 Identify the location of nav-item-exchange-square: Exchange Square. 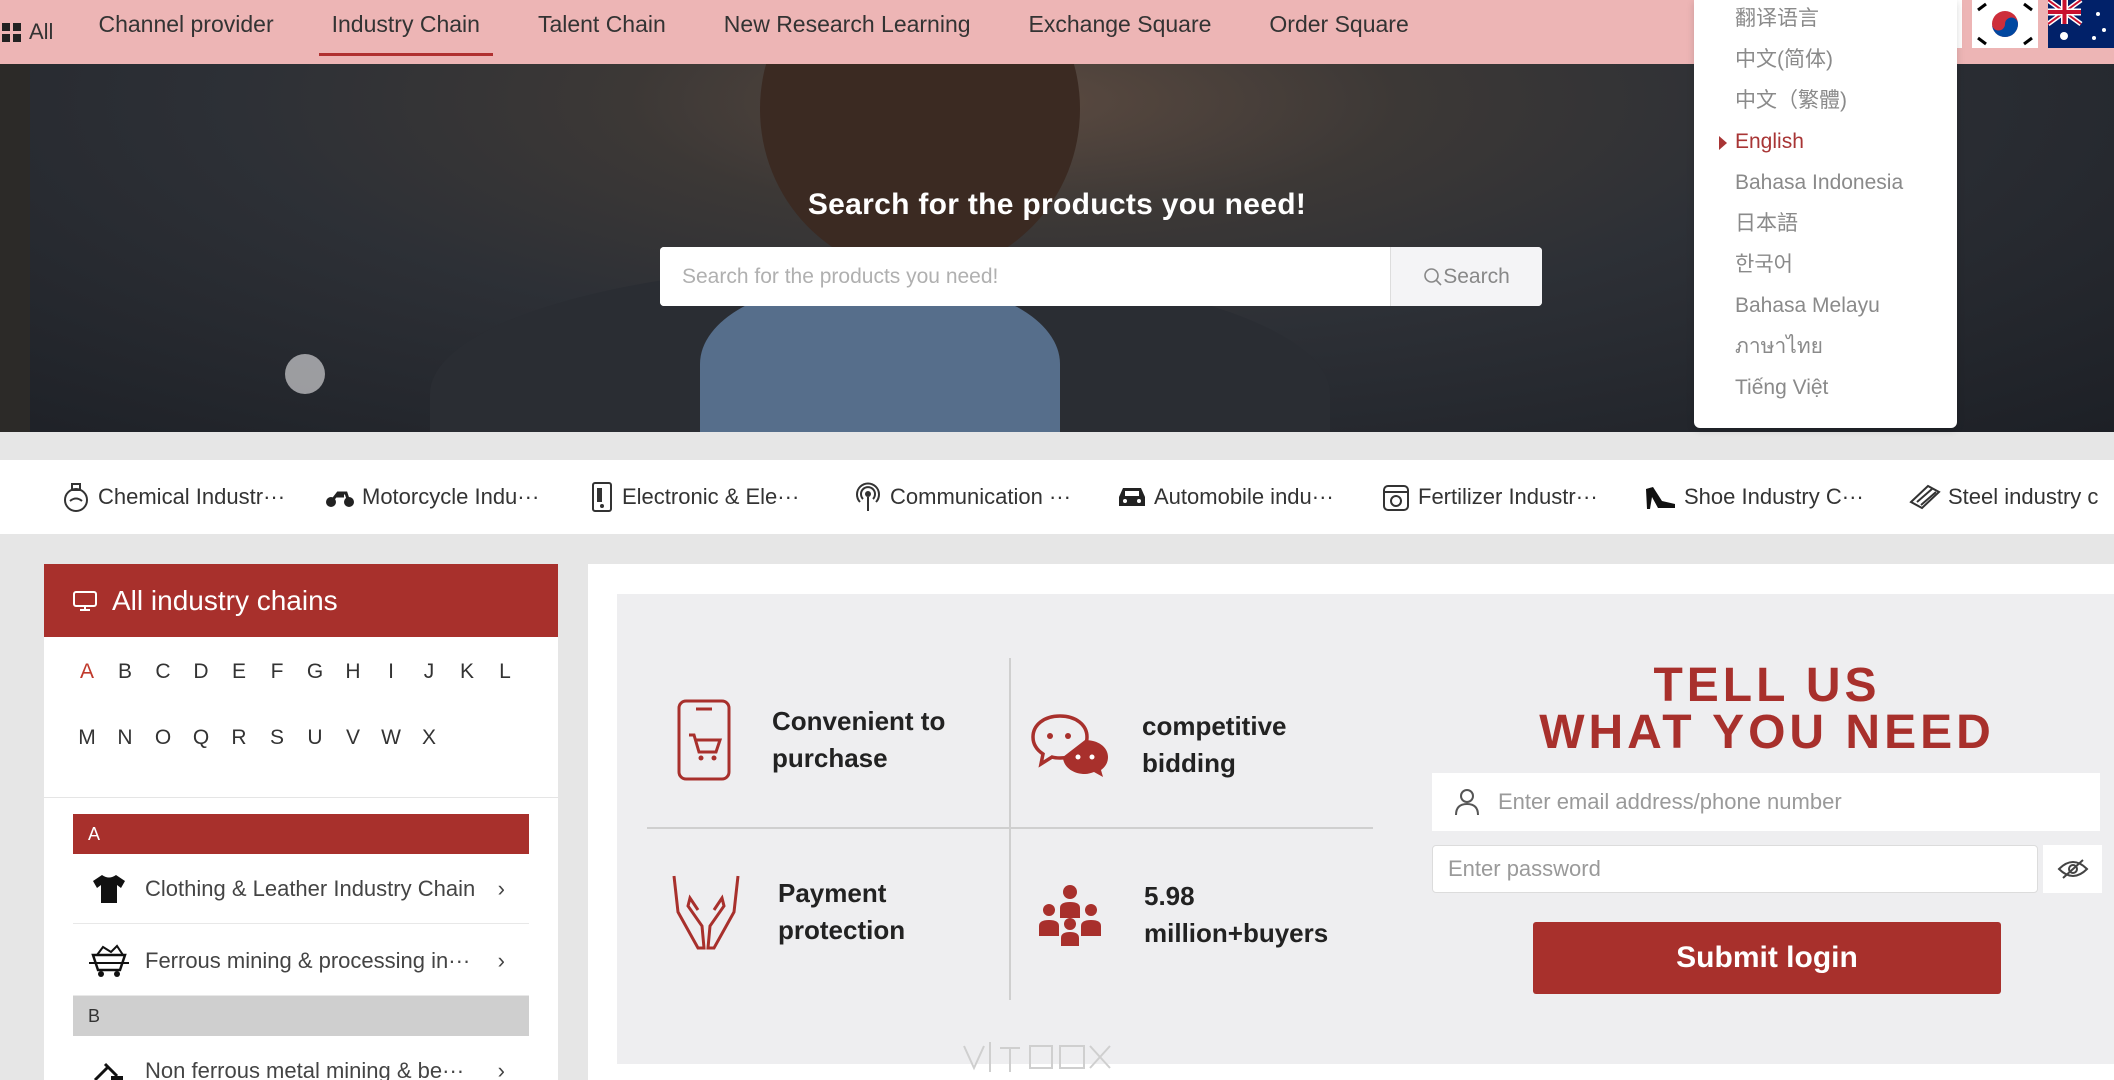
(1120, 32).